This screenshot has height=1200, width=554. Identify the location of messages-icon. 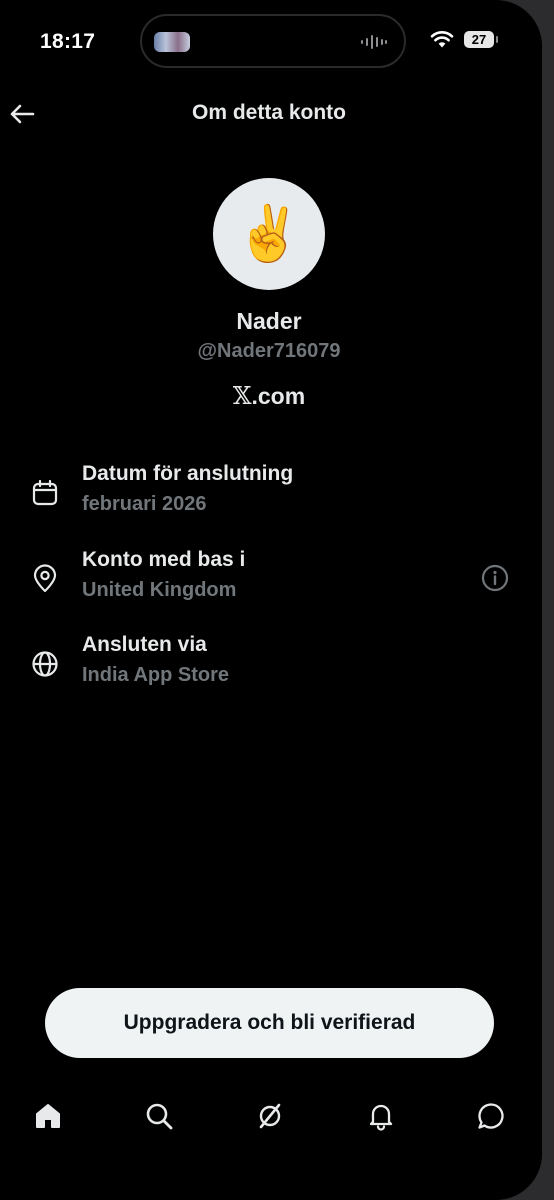
(491, 1116).